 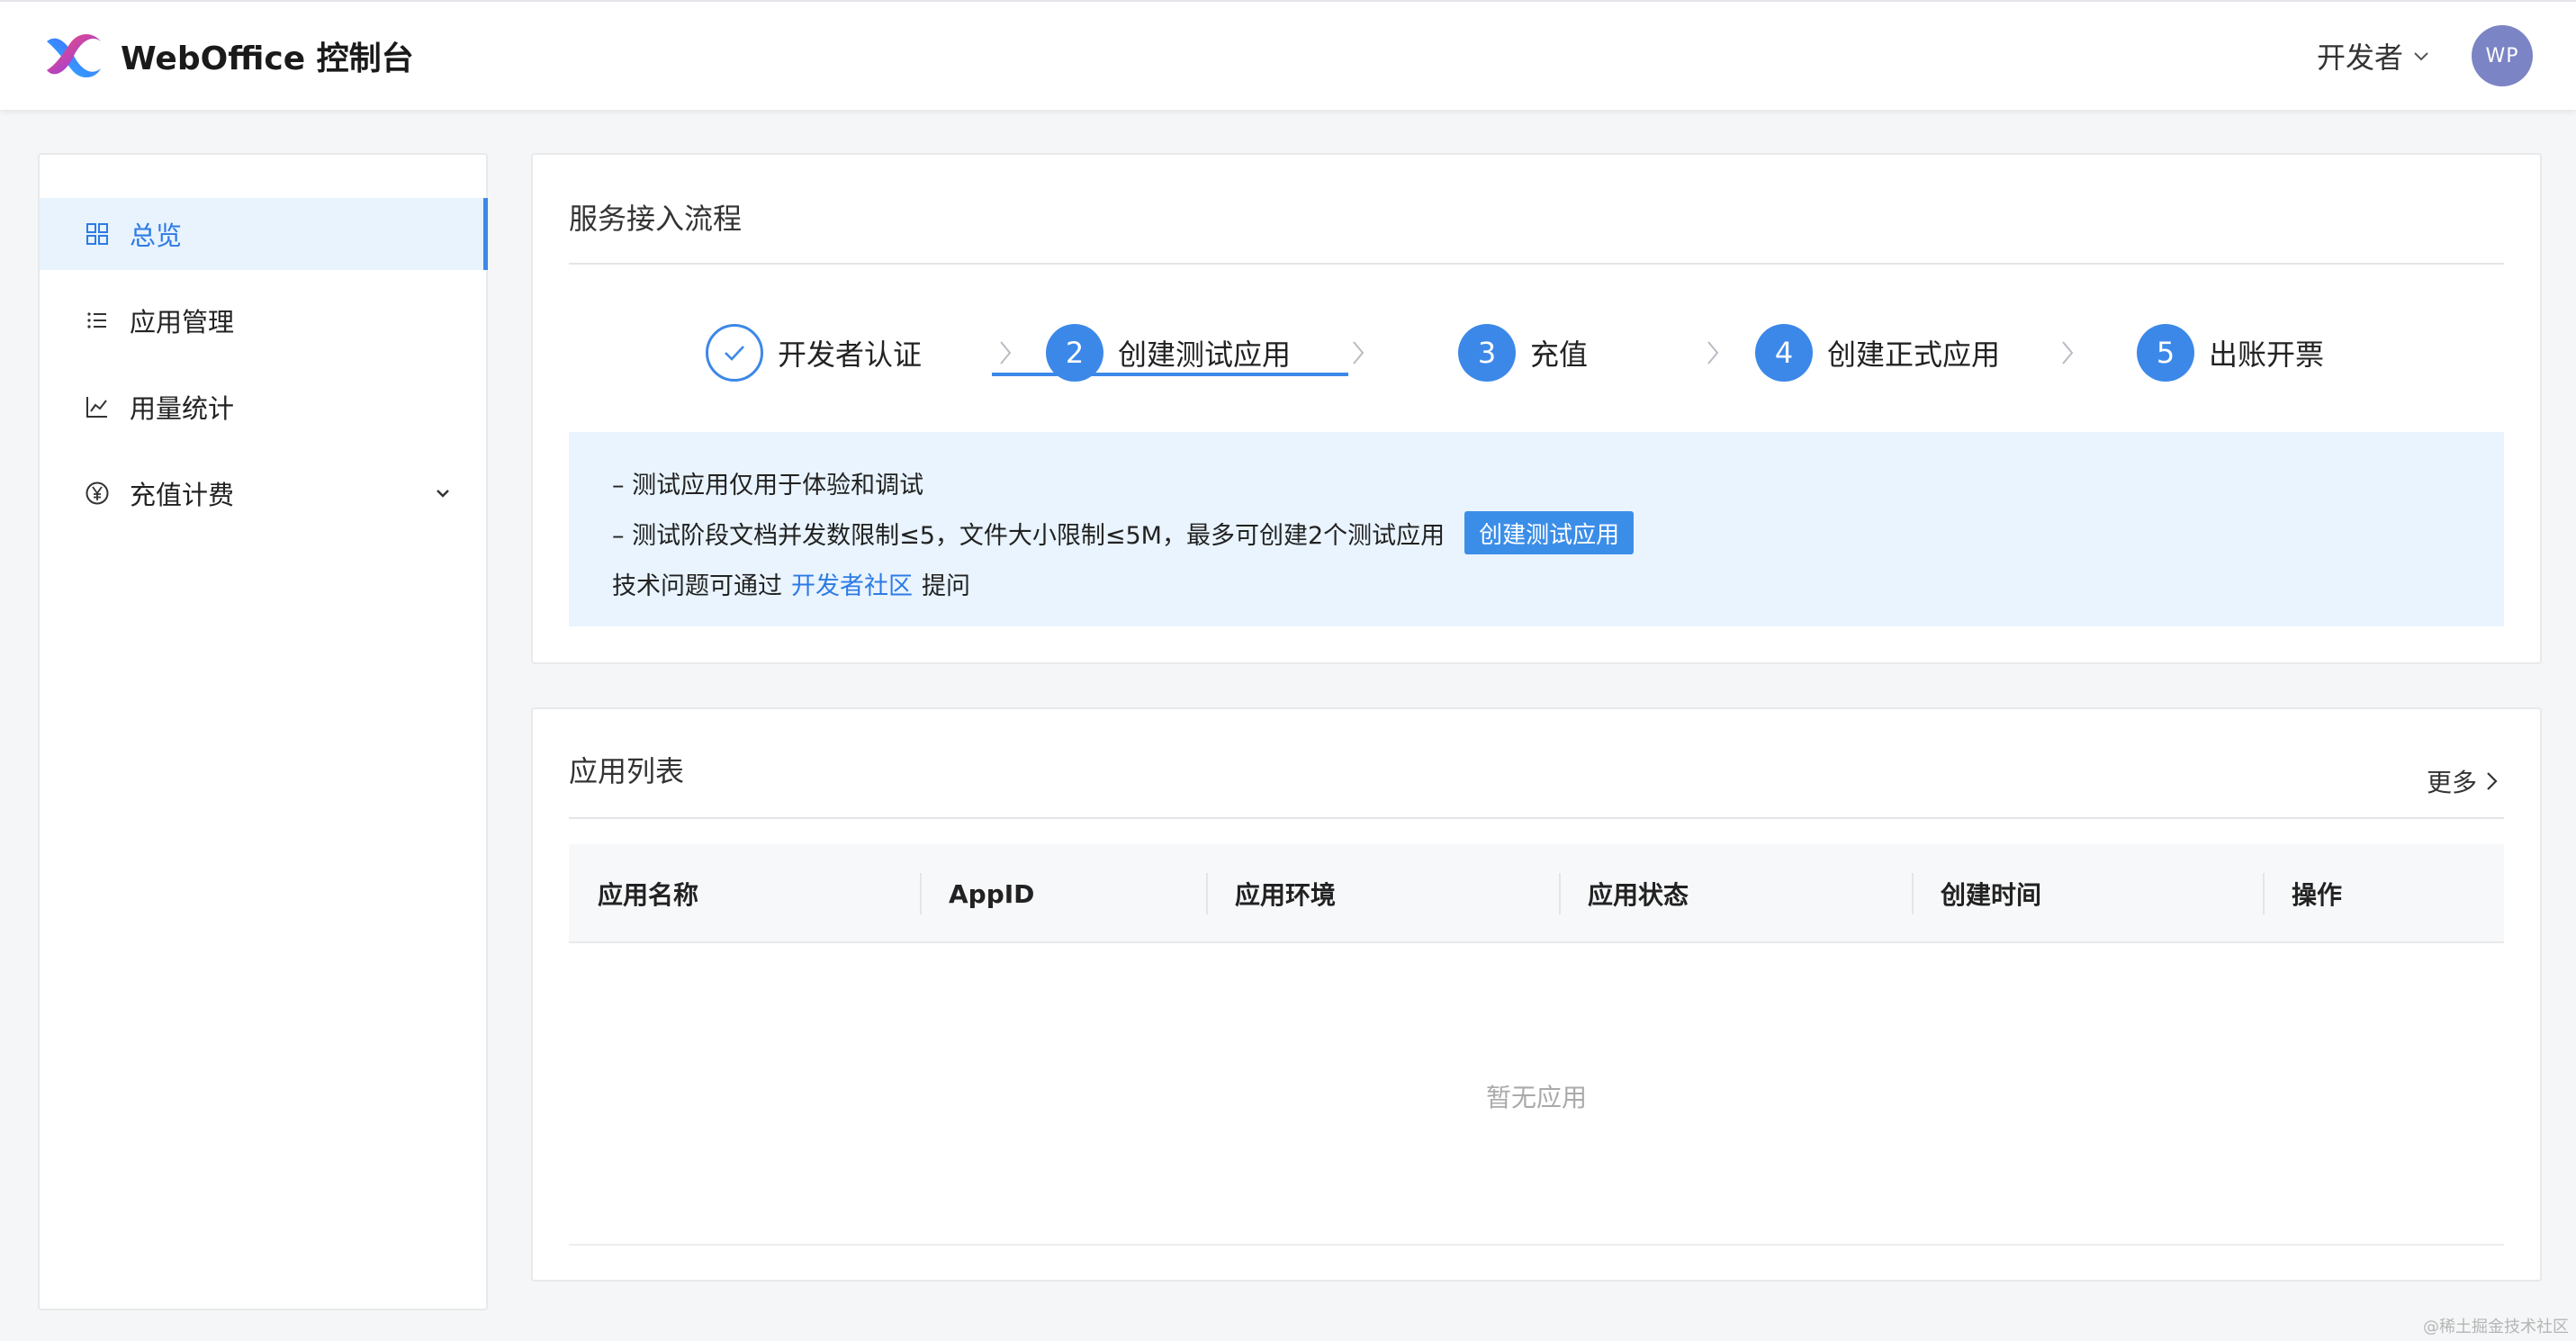 What do you see at coordinates (627, 771) in the screenshot?
I see `card-title: 应用列表` at bounding box center [627, 771].